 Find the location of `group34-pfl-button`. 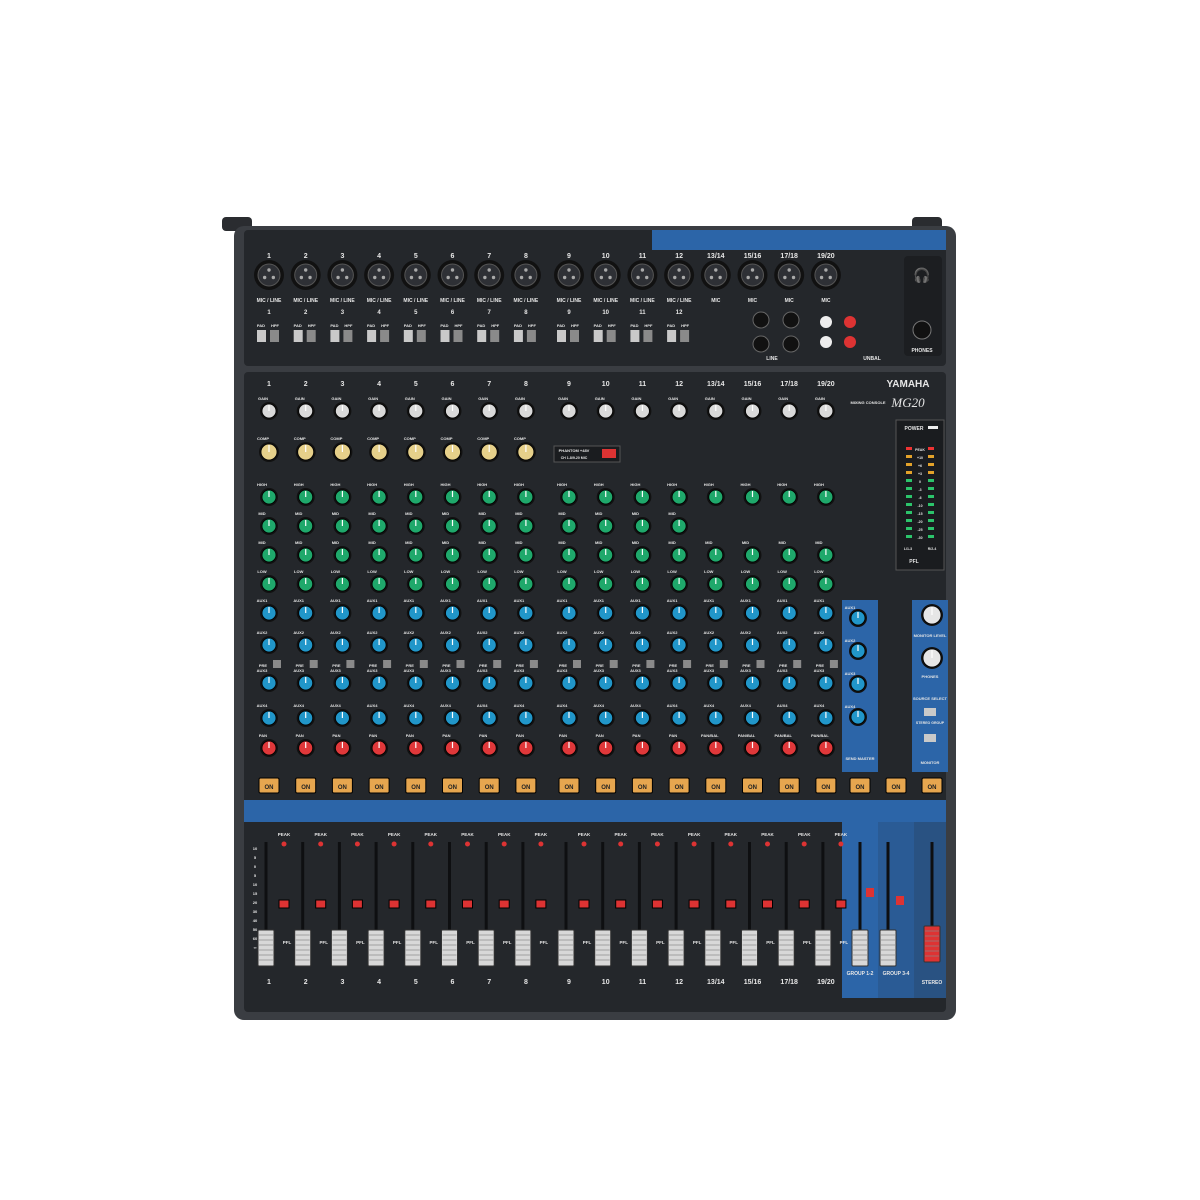

group34-pfl-button is located at coordinates (900, 900).